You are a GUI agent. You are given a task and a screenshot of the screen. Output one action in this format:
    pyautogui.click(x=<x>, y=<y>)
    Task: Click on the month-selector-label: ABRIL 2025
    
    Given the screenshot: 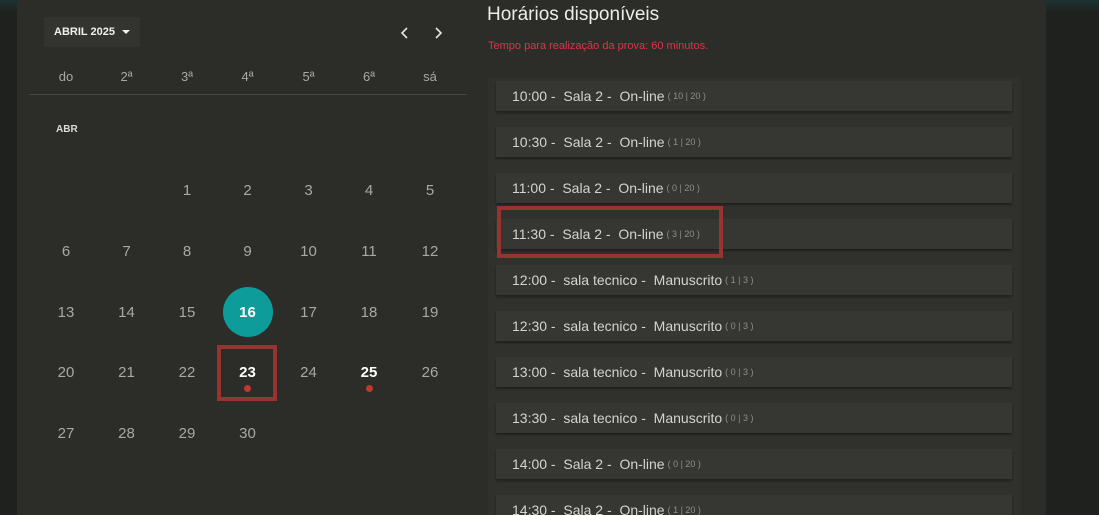 What is the action you would take?
    pyautogui.click(x=84, y=32)
    